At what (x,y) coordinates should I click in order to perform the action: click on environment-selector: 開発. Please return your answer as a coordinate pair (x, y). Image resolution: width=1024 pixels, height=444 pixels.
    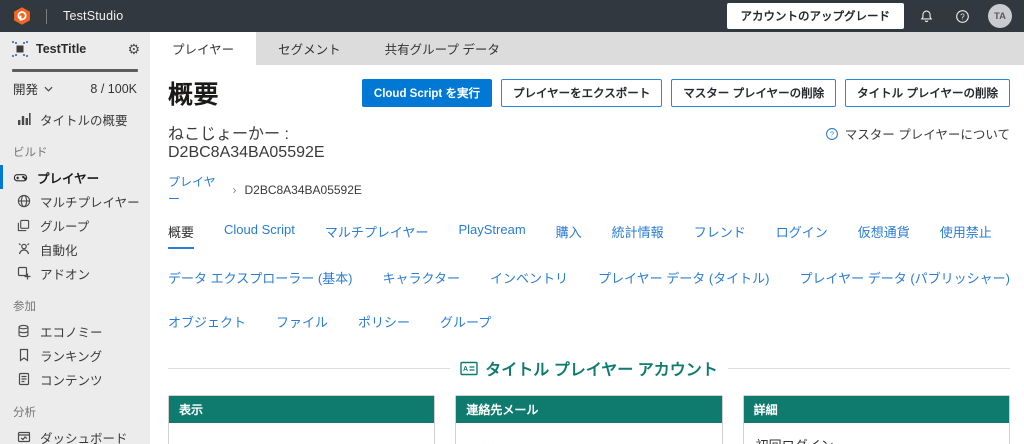
    Looking at the image, I should click on (33, 88).